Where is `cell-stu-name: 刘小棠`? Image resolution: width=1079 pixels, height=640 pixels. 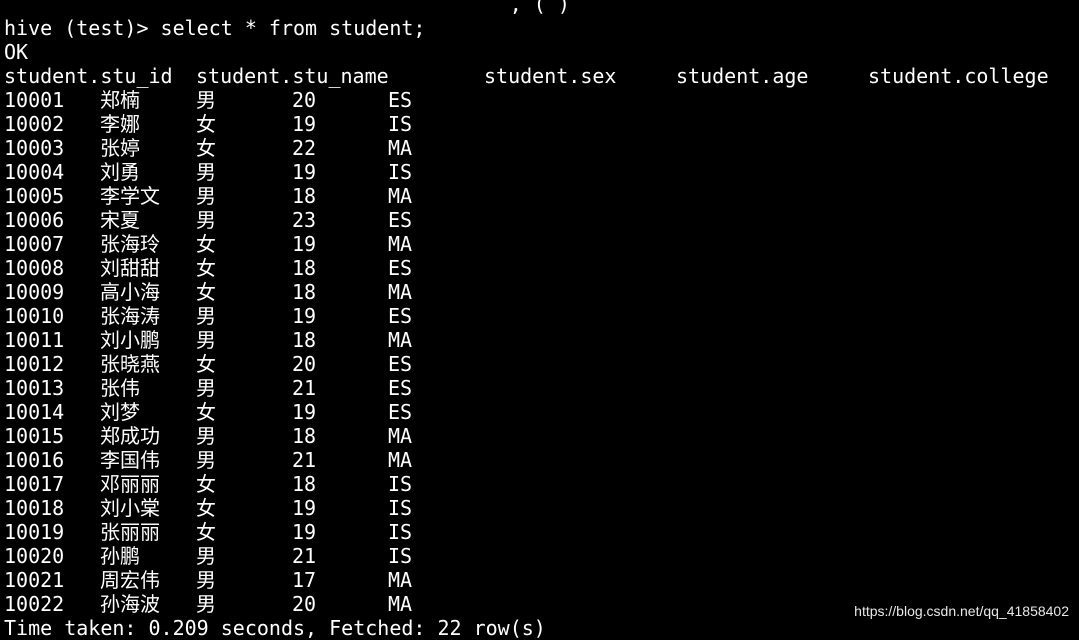
cell-stu-name: 刘小棠 is located at coordinates (130, 508).